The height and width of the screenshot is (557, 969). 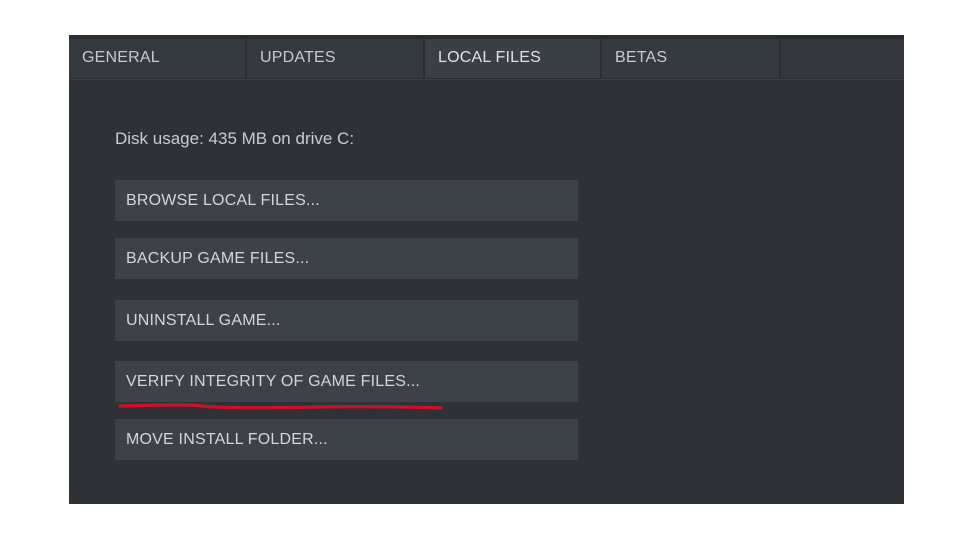 I want to click on tab-local-files: LOCAL FILES, so click(x=512, y=58).